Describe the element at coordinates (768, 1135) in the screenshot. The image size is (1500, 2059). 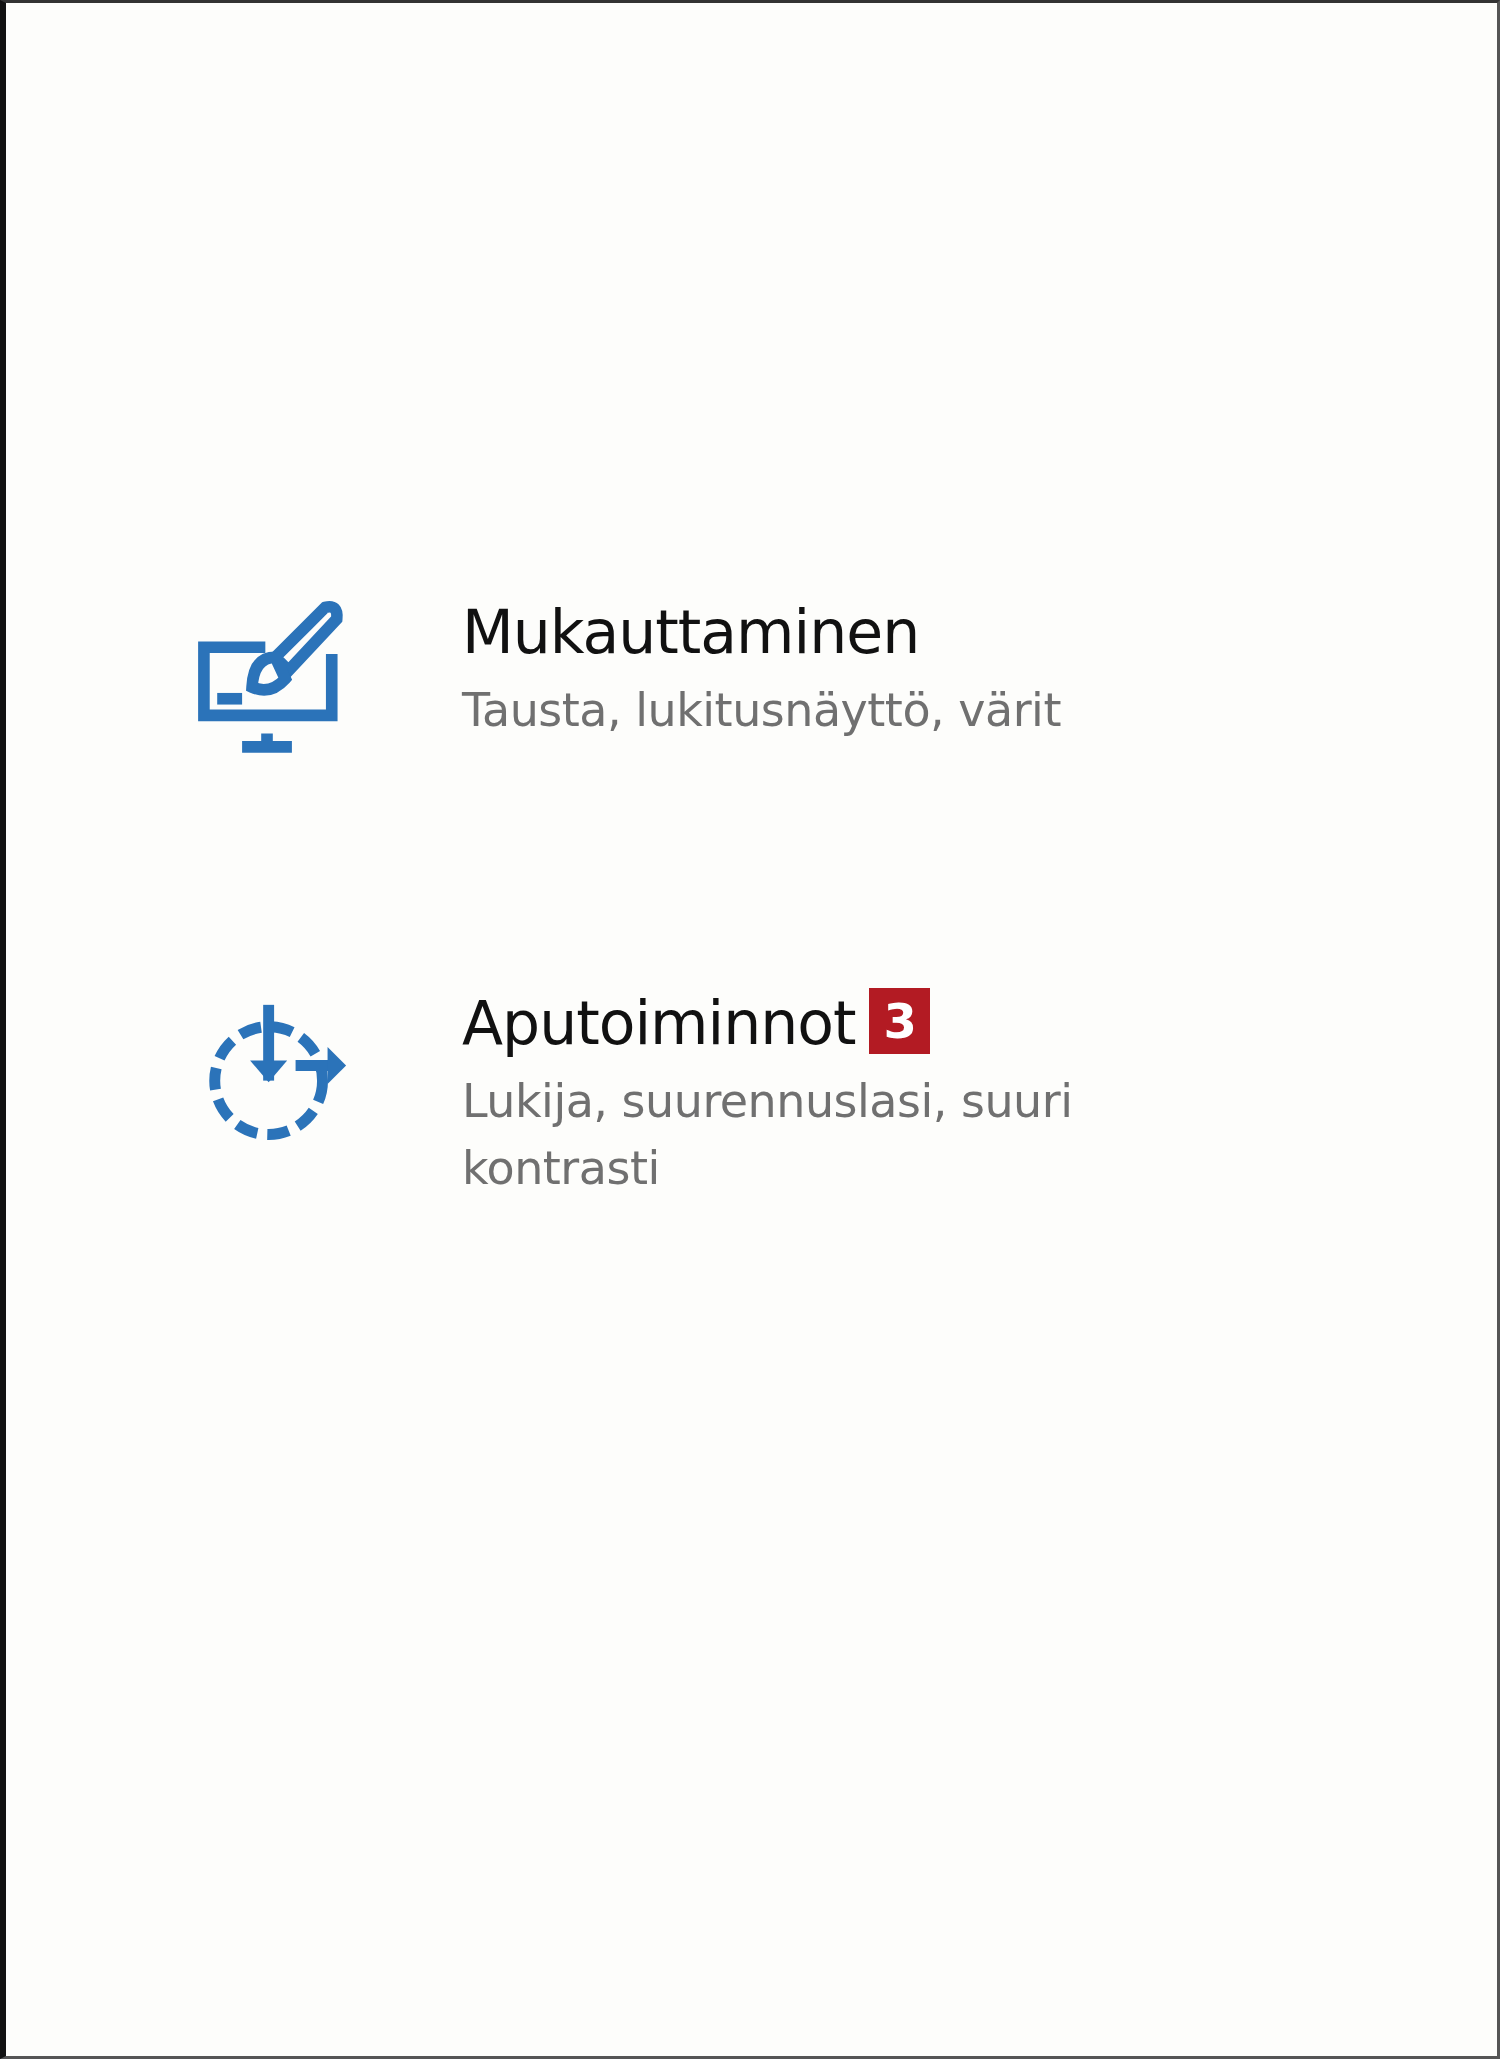
I see `item-description: Lukija, suurennuslasi, suuri kontrasti` at that location.